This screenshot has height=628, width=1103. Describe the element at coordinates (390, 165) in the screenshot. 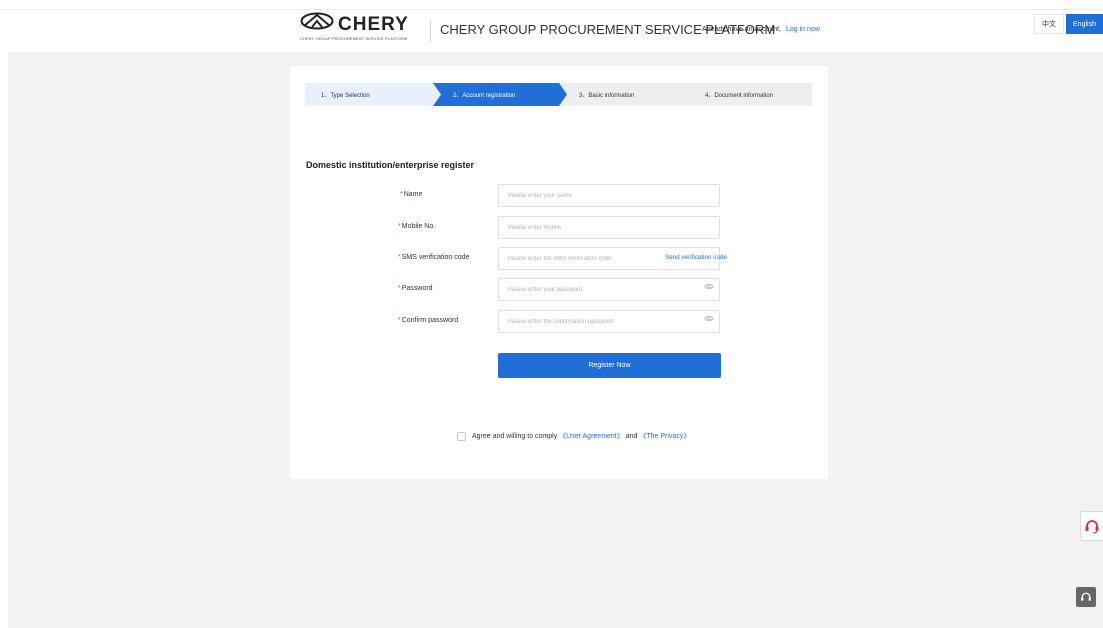

I see `form-heading: Domestic institution/enterprise register` at that location.